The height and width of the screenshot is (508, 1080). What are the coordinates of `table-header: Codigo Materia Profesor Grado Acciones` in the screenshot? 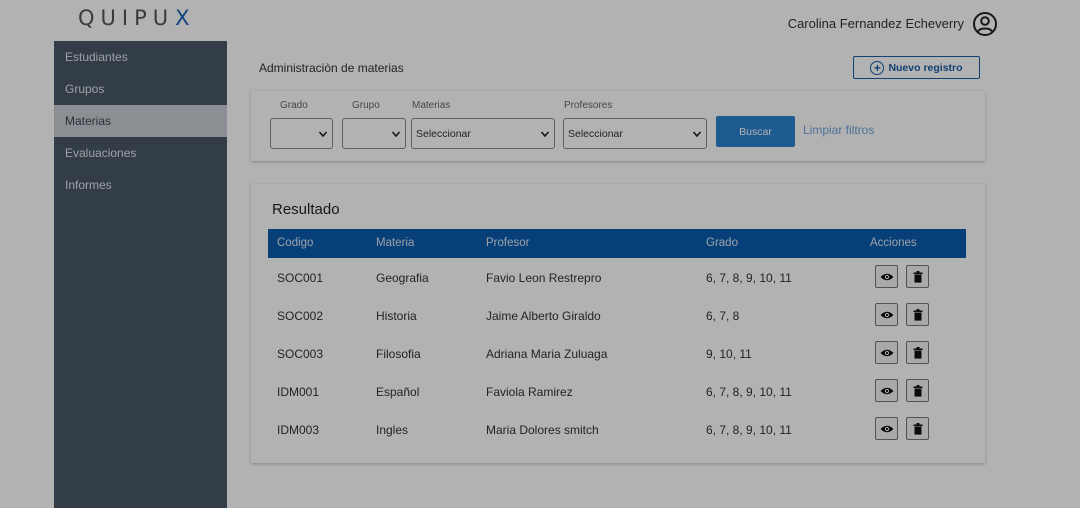 It's located at (617, 243).